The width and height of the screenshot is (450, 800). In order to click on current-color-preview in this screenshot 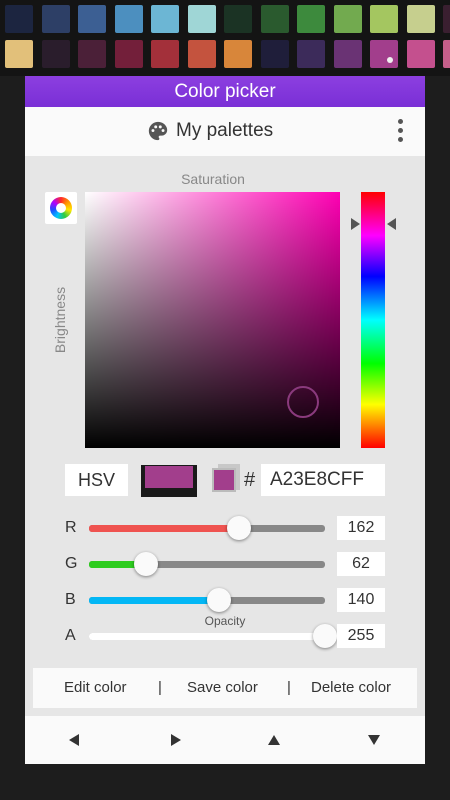, I will do `click(169, 481)`.